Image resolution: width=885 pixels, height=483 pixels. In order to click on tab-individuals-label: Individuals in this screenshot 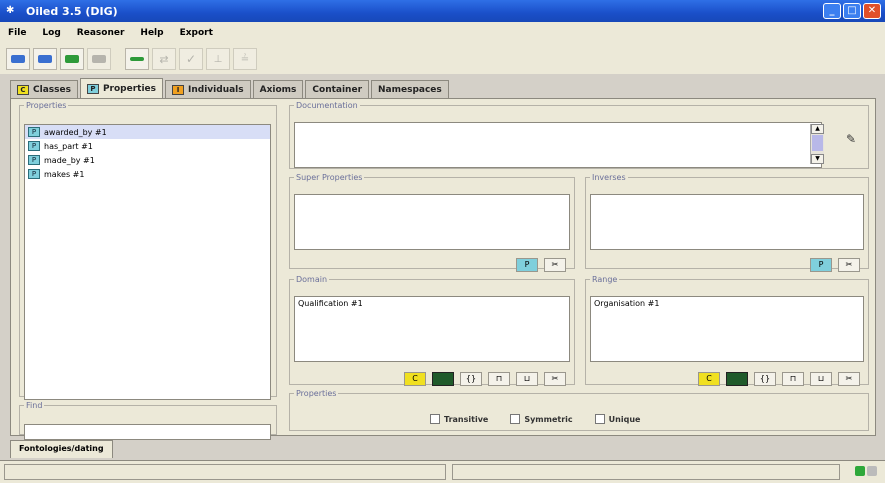, I will do `click(216, 89)`.